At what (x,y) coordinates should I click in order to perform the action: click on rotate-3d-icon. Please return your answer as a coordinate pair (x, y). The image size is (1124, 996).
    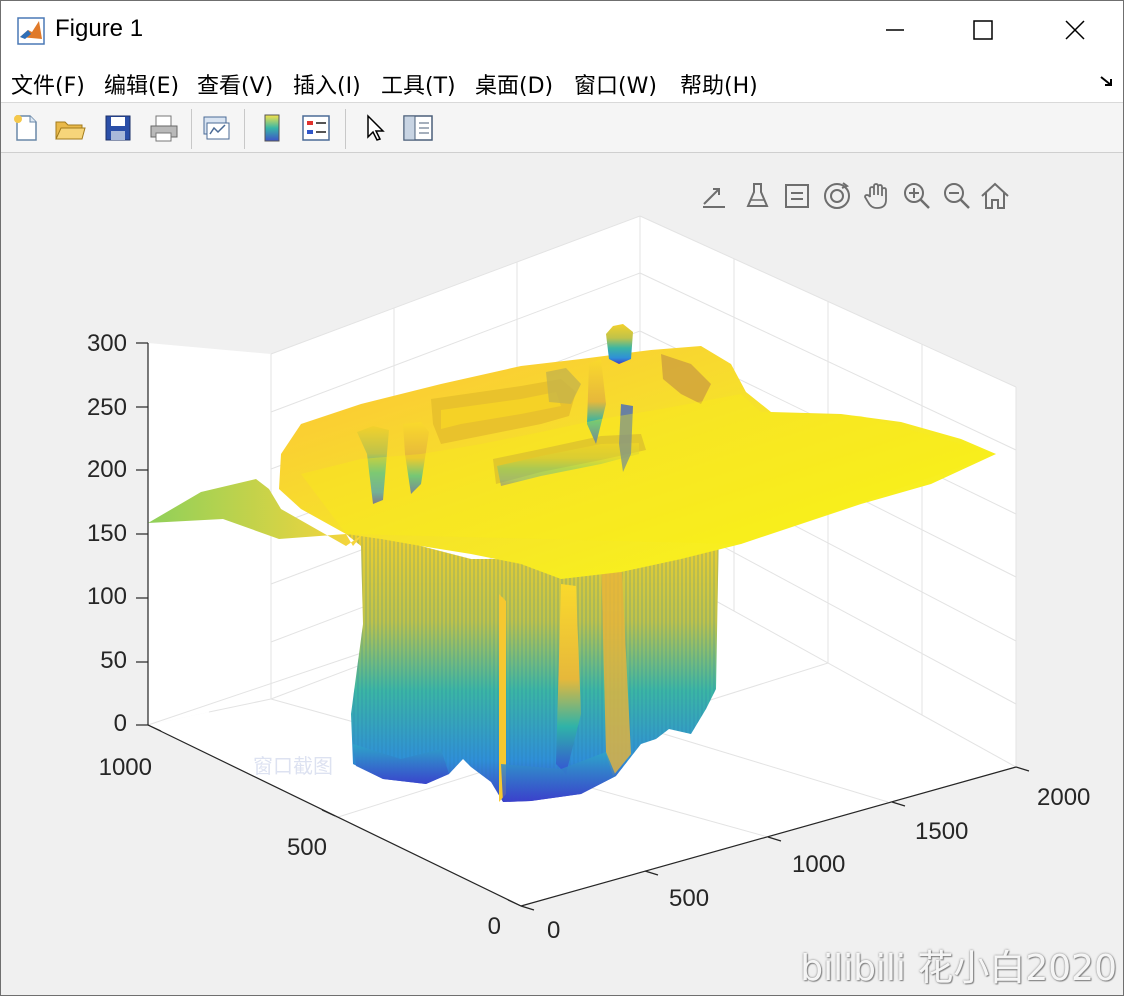
    Looking at the image, I should click on (837, 195).